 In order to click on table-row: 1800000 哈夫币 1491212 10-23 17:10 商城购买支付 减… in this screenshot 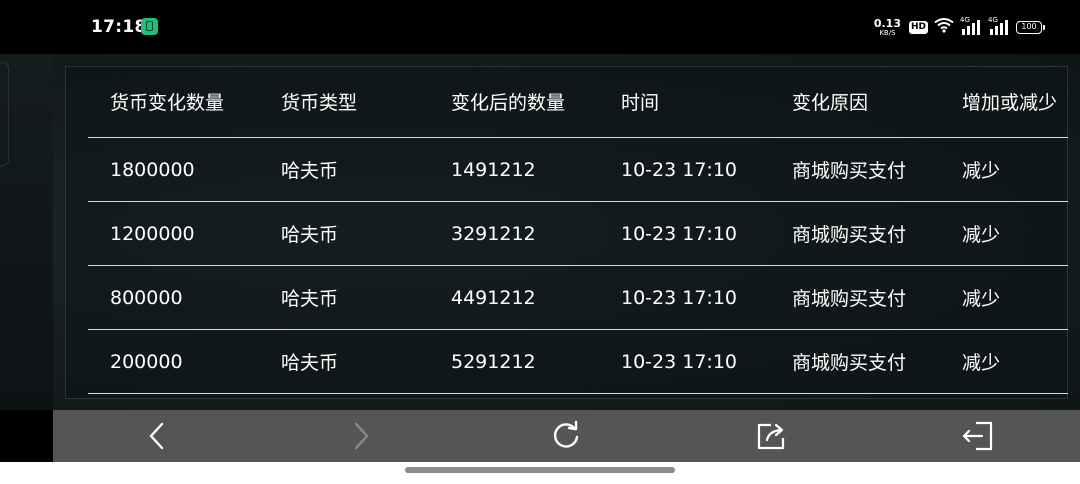, I will do `click(578, 170)`.